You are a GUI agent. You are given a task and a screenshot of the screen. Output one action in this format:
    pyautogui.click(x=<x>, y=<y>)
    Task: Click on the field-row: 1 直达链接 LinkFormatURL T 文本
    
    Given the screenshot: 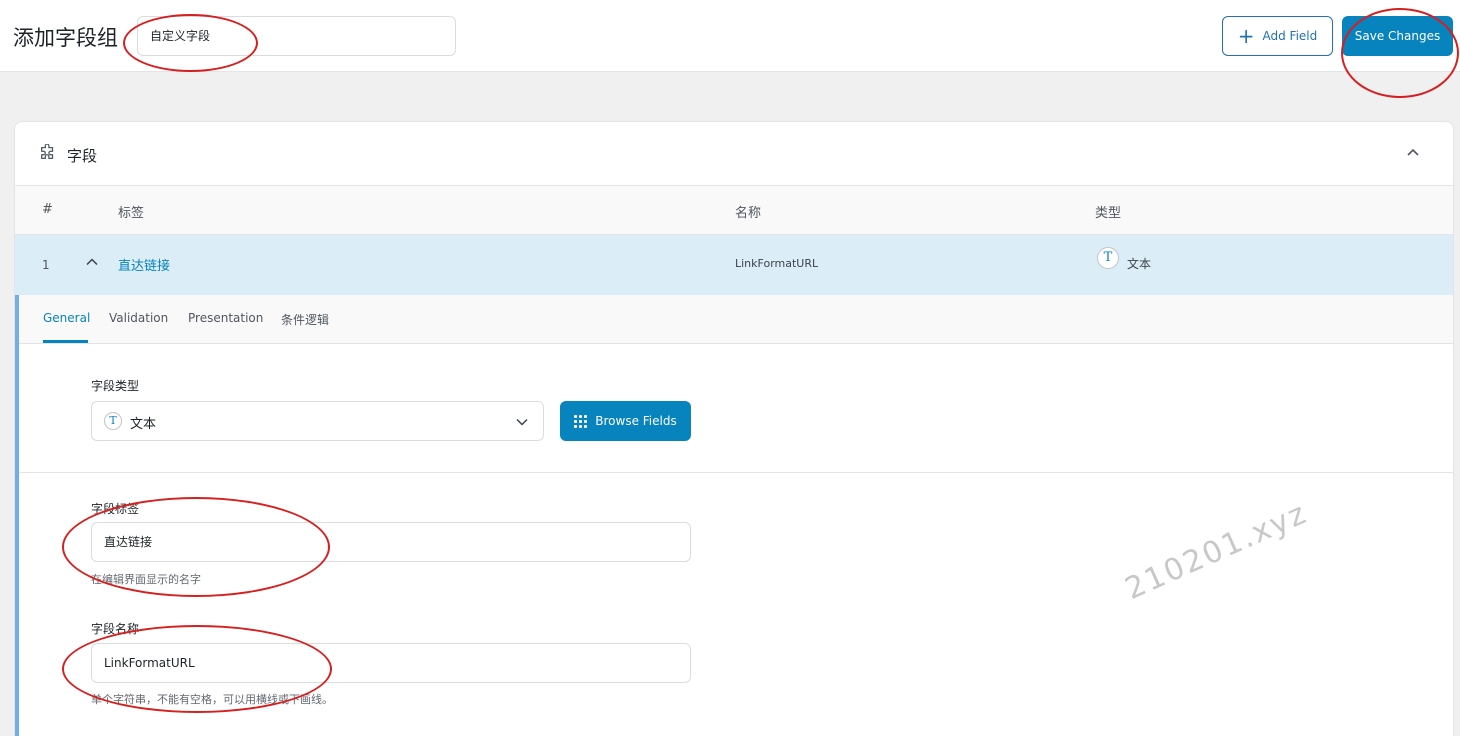 What is the action you would take?
    pyautogui.click(x=734, y=265)
    